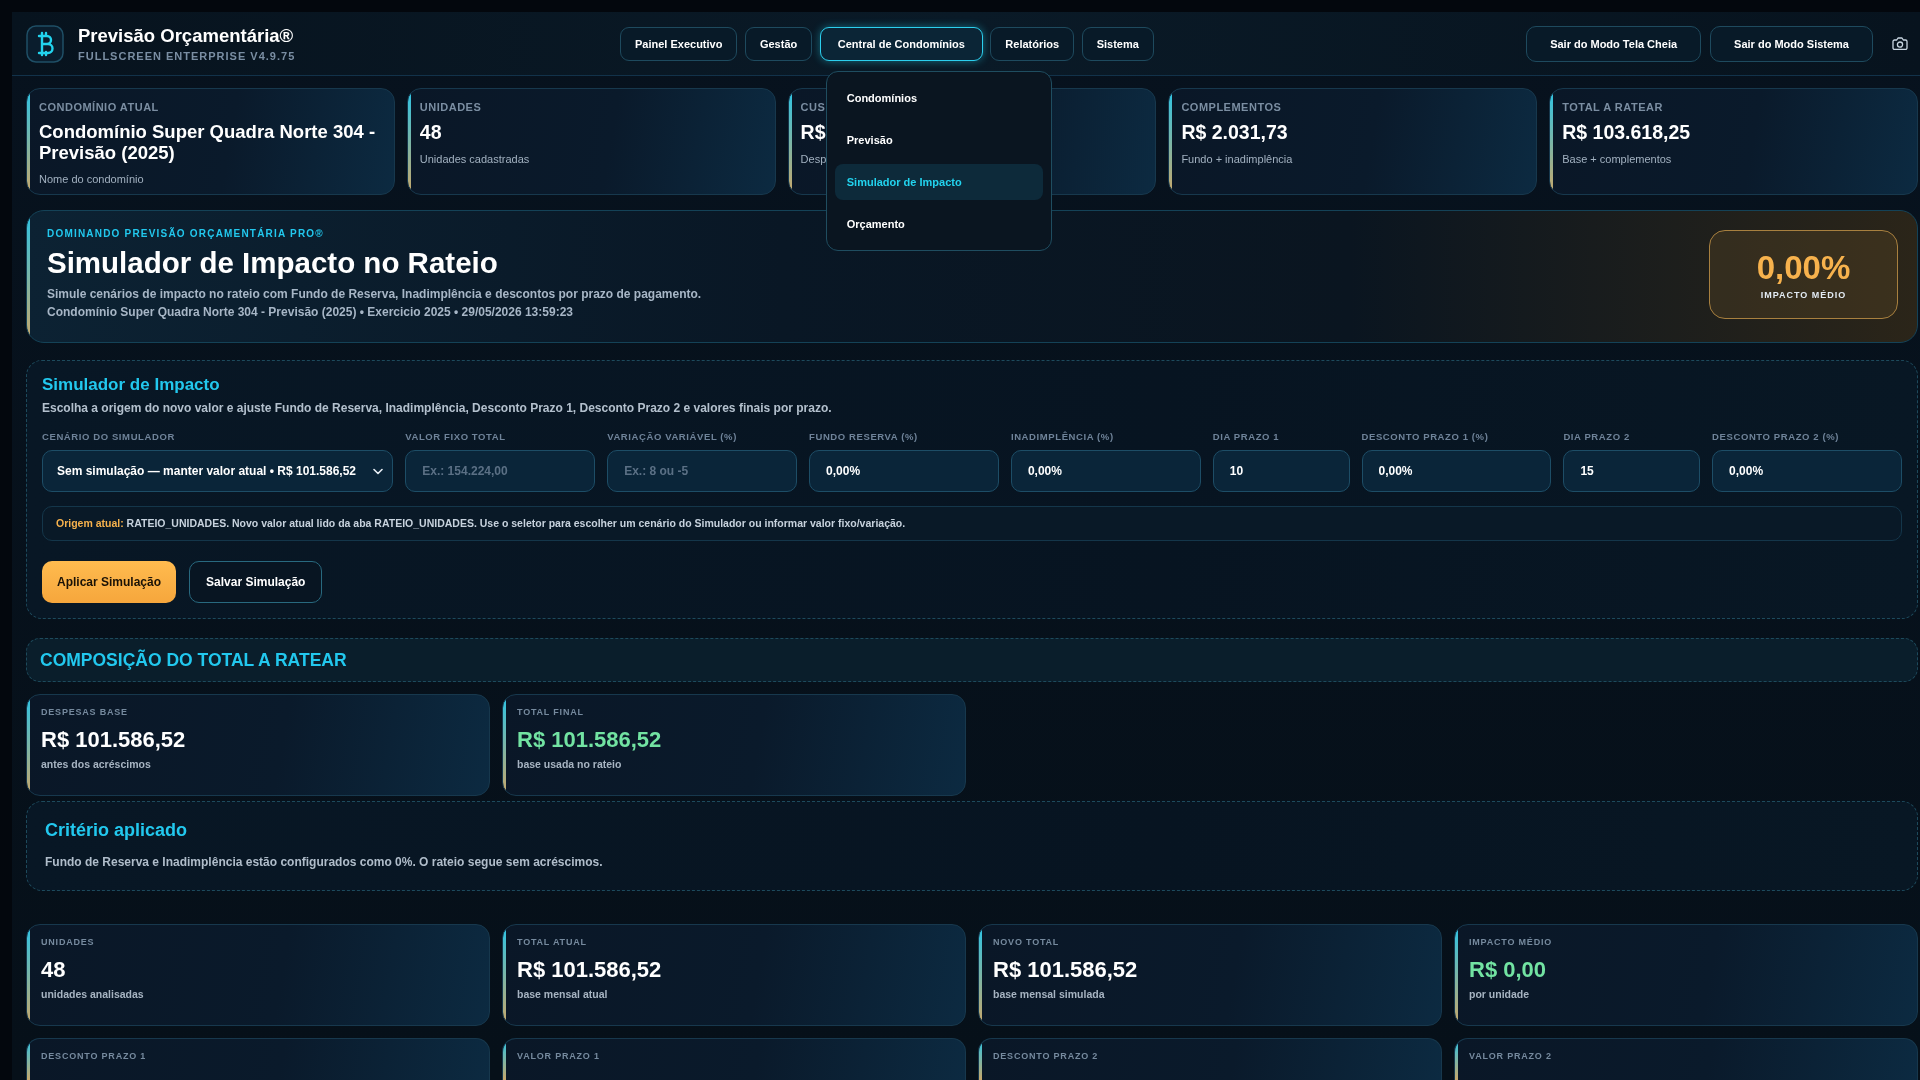  Describe the element at coordinates (813, 159) in the screenshot. I see `stat-caption: Desp` at that location.